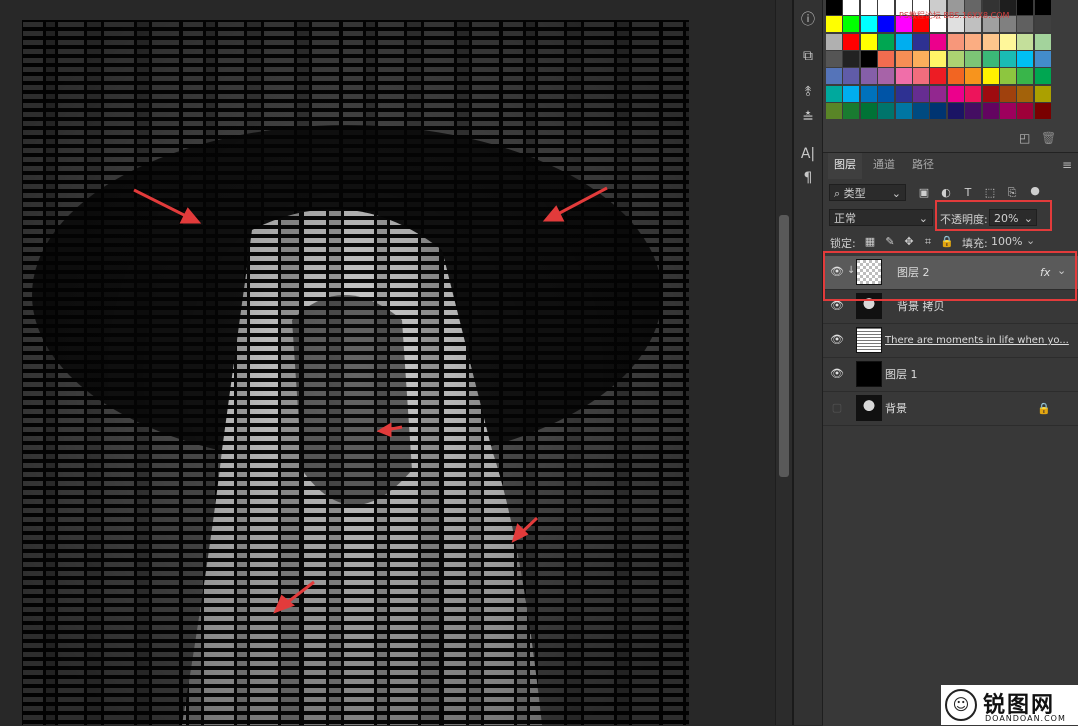  What do you see at coordinates (1024, 138) in the screenshot?
I see `new-swatch-icon: ◰` at bounding box center [1024, 138].